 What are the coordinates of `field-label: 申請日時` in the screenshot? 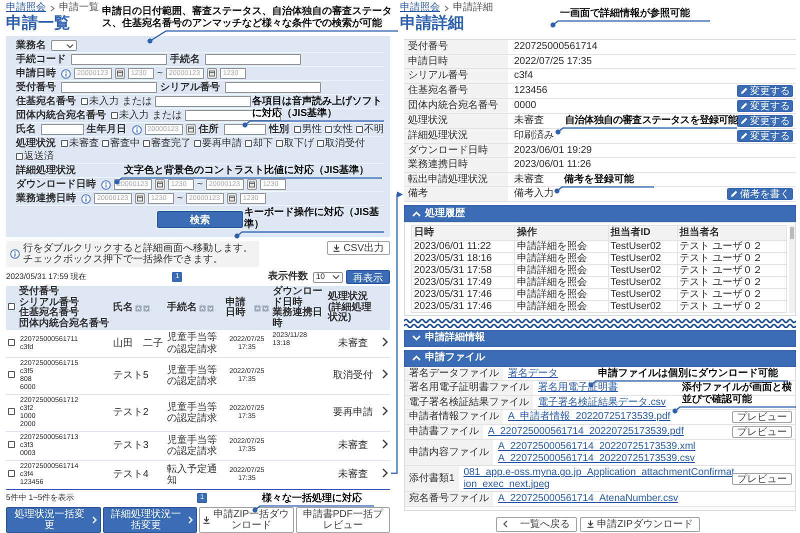 It's located at (456, 61).